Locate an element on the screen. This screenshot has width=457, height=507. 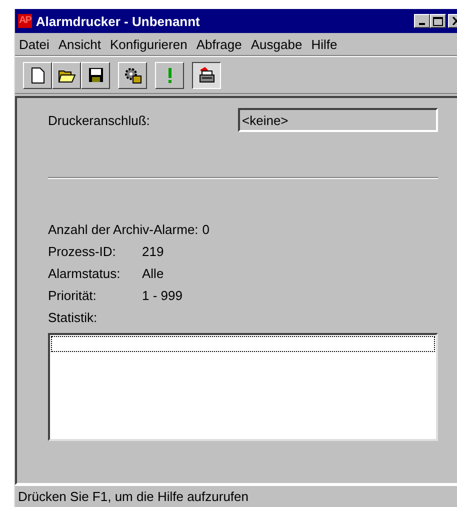
window-title: Alarmdrucker - Unbenannt is located at coordinates (118, 21).